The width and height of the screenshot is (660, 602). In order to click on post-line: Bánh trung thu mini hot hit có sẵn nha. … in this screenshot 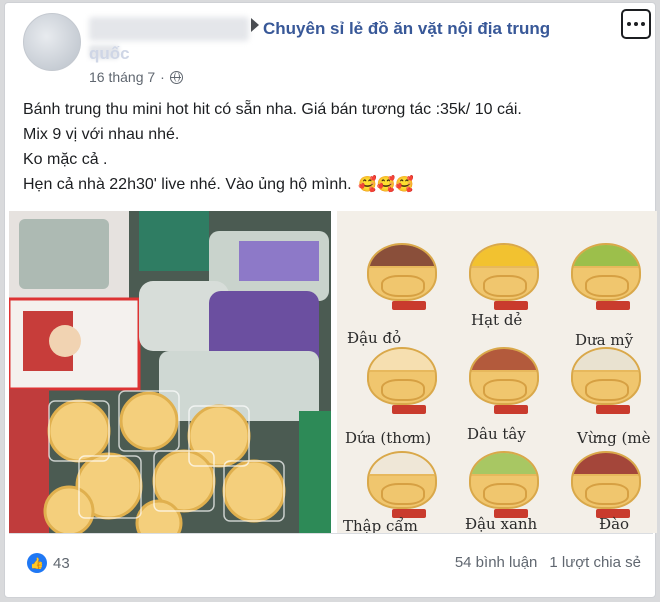, I will do `click(272, 109)`.